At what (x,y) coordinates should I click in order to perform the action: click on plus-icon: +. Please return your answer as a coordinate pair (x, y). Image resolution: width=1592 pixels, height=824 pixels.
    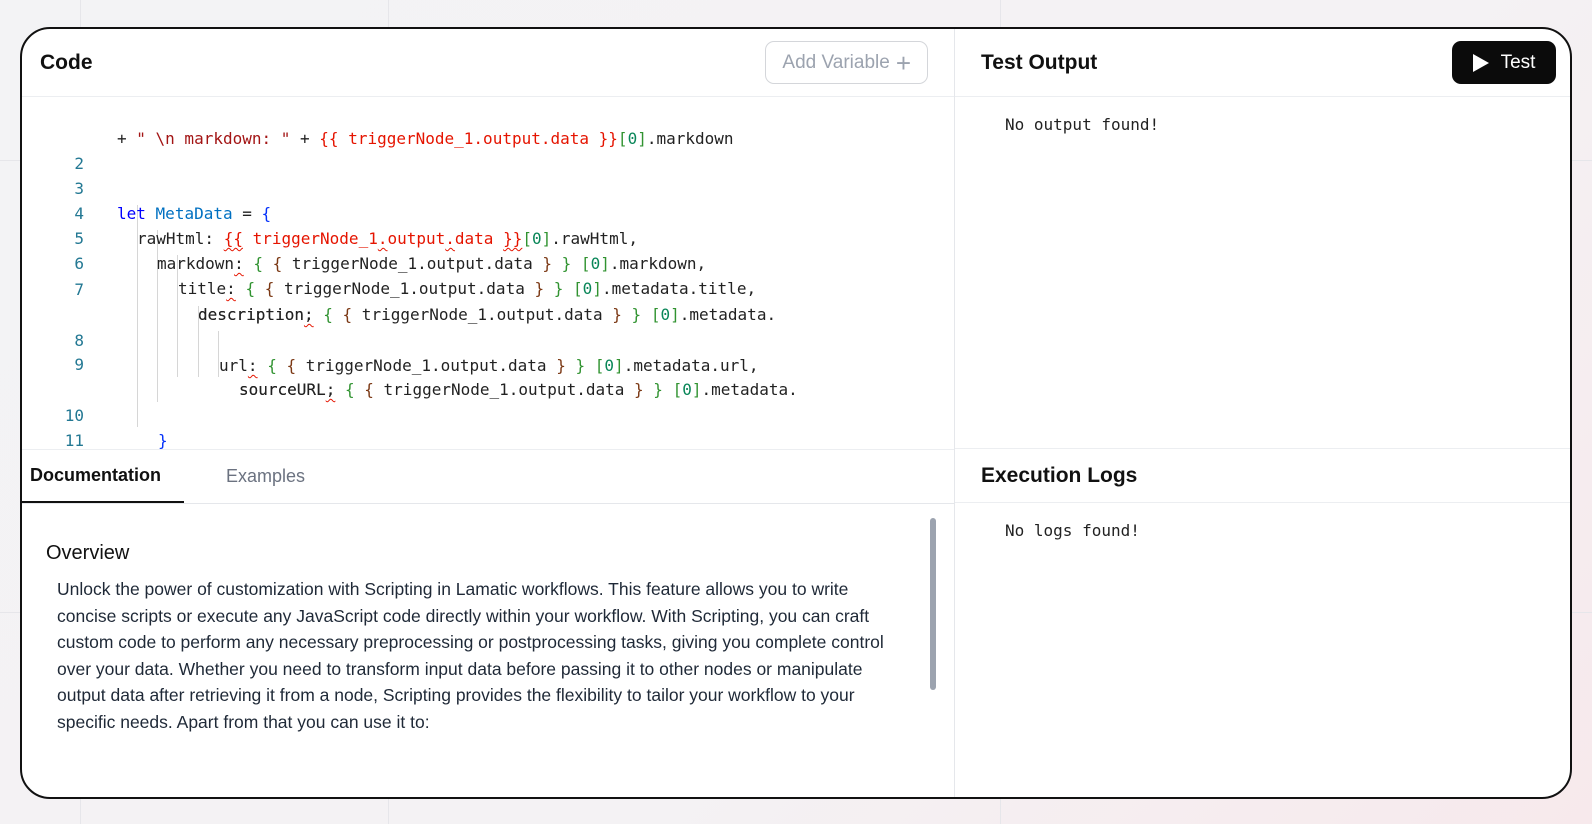
    Looking at the image, I should click on (903, 62).